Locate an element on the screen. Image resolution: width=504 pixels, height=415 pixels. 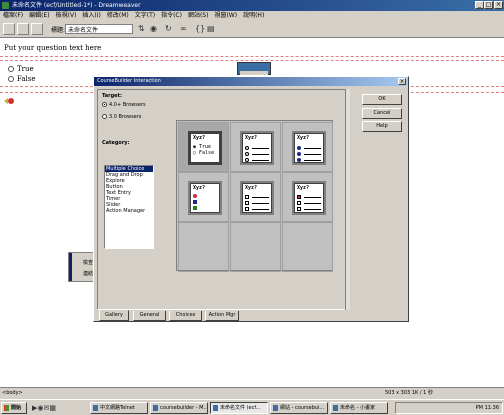
gallery-item-checkbox-checked: Xyz? is located at coordinates (307, 197).